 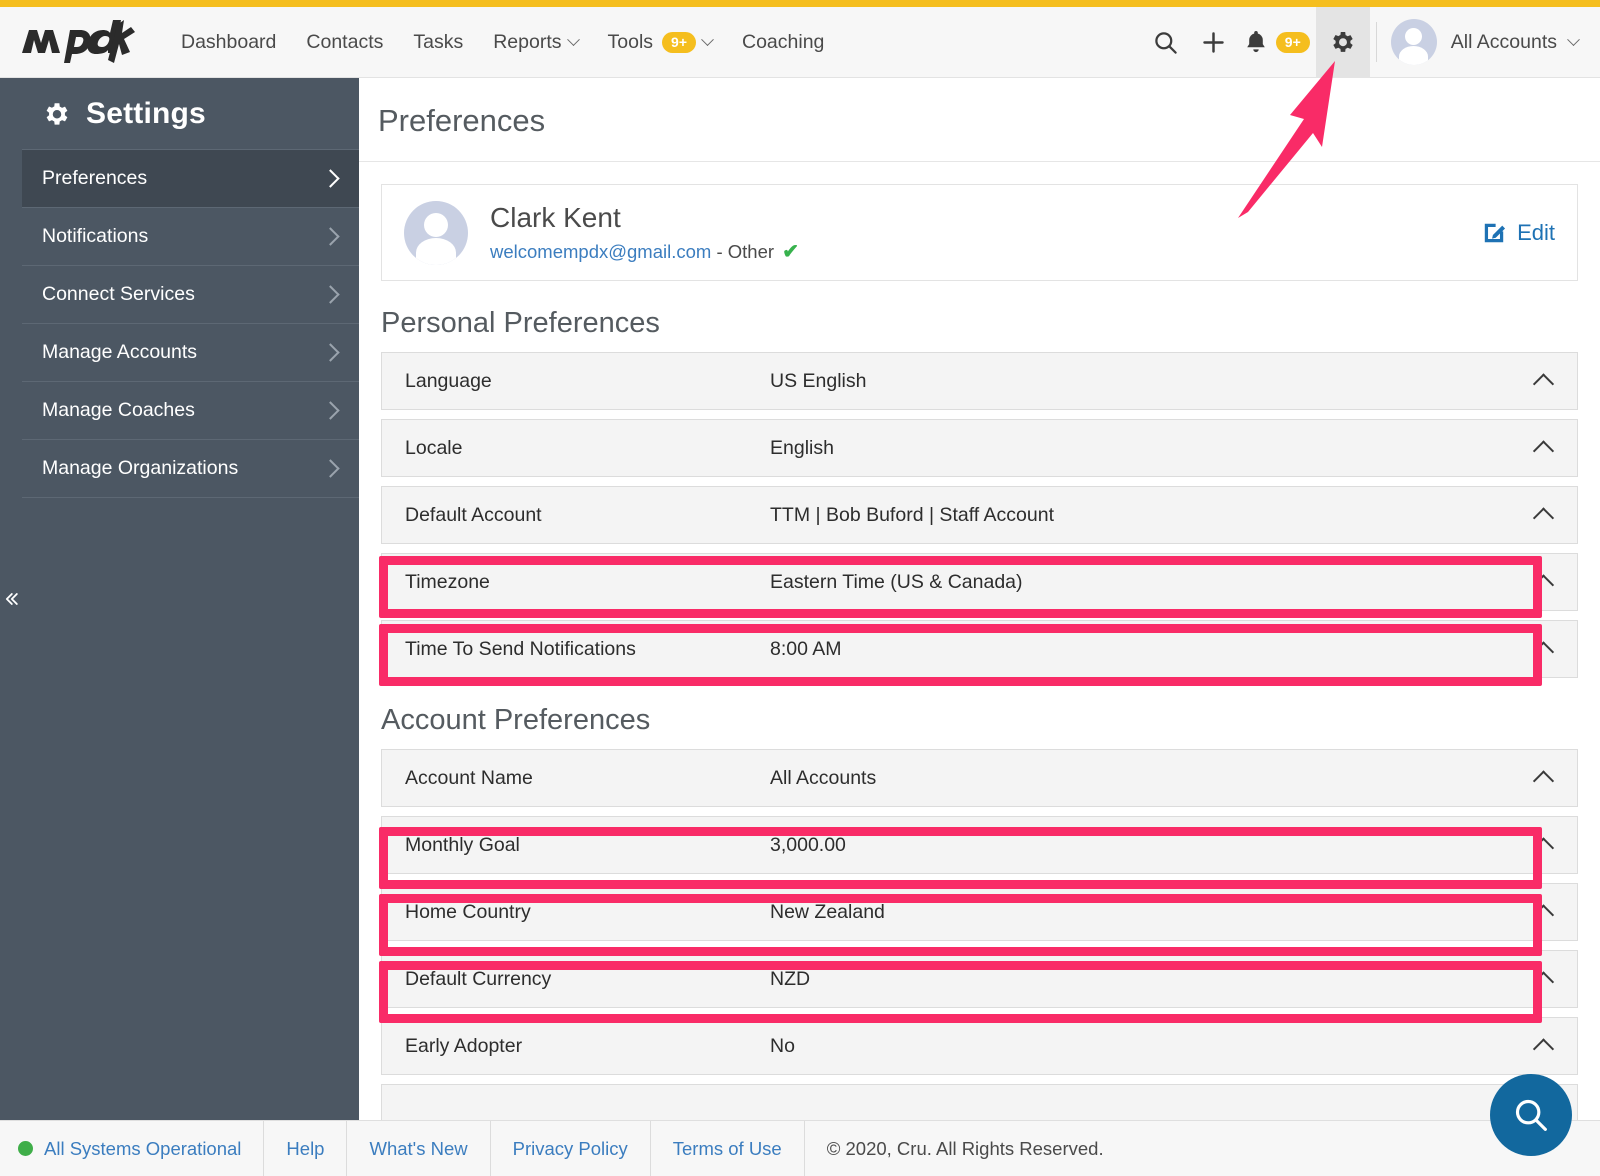 What do you see at coordinates (1495, 232) in the screenshot?
I see `edit-pencil-icon` at bounding box center [1495, 232].